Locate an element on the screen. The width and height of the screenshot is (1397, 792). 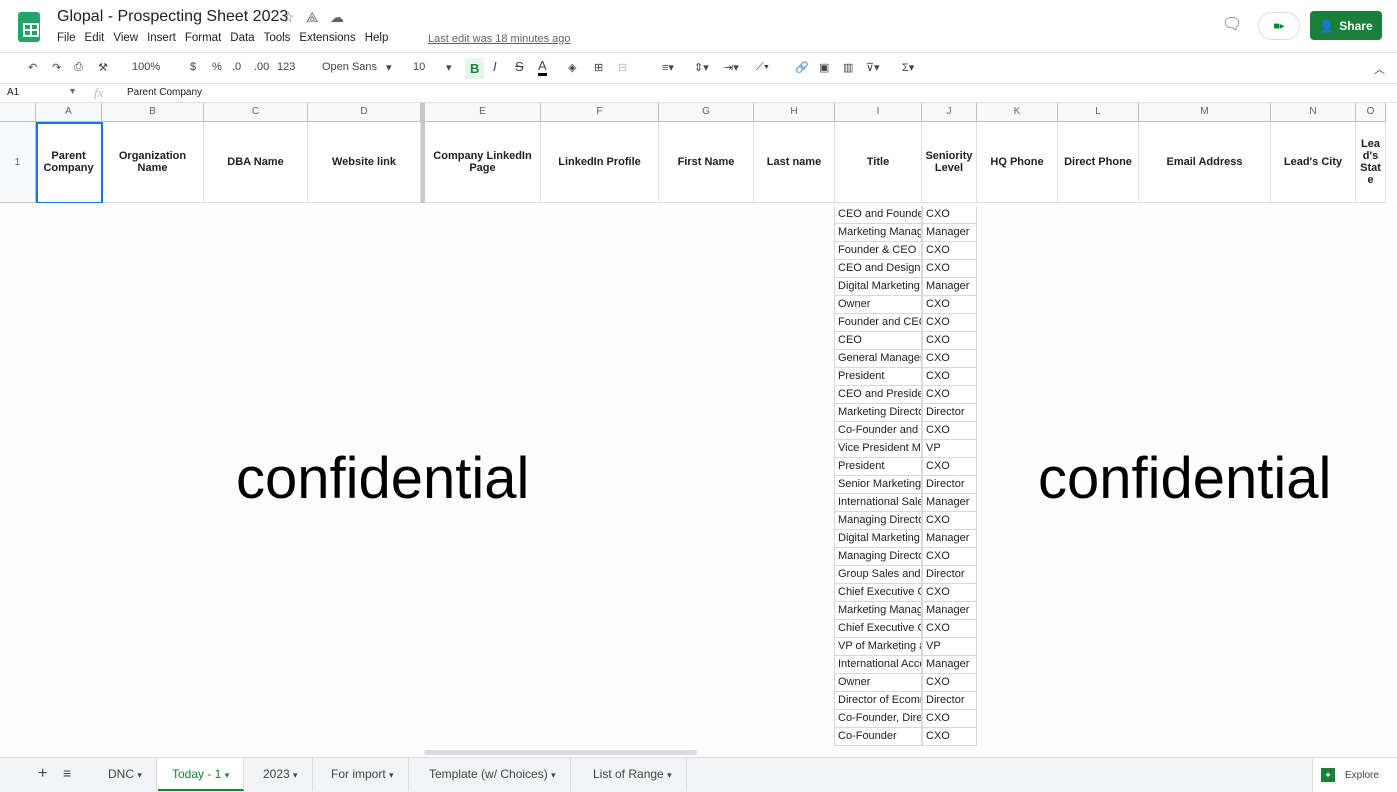
star-icon: ☆ is located at coordinates (288, 17).